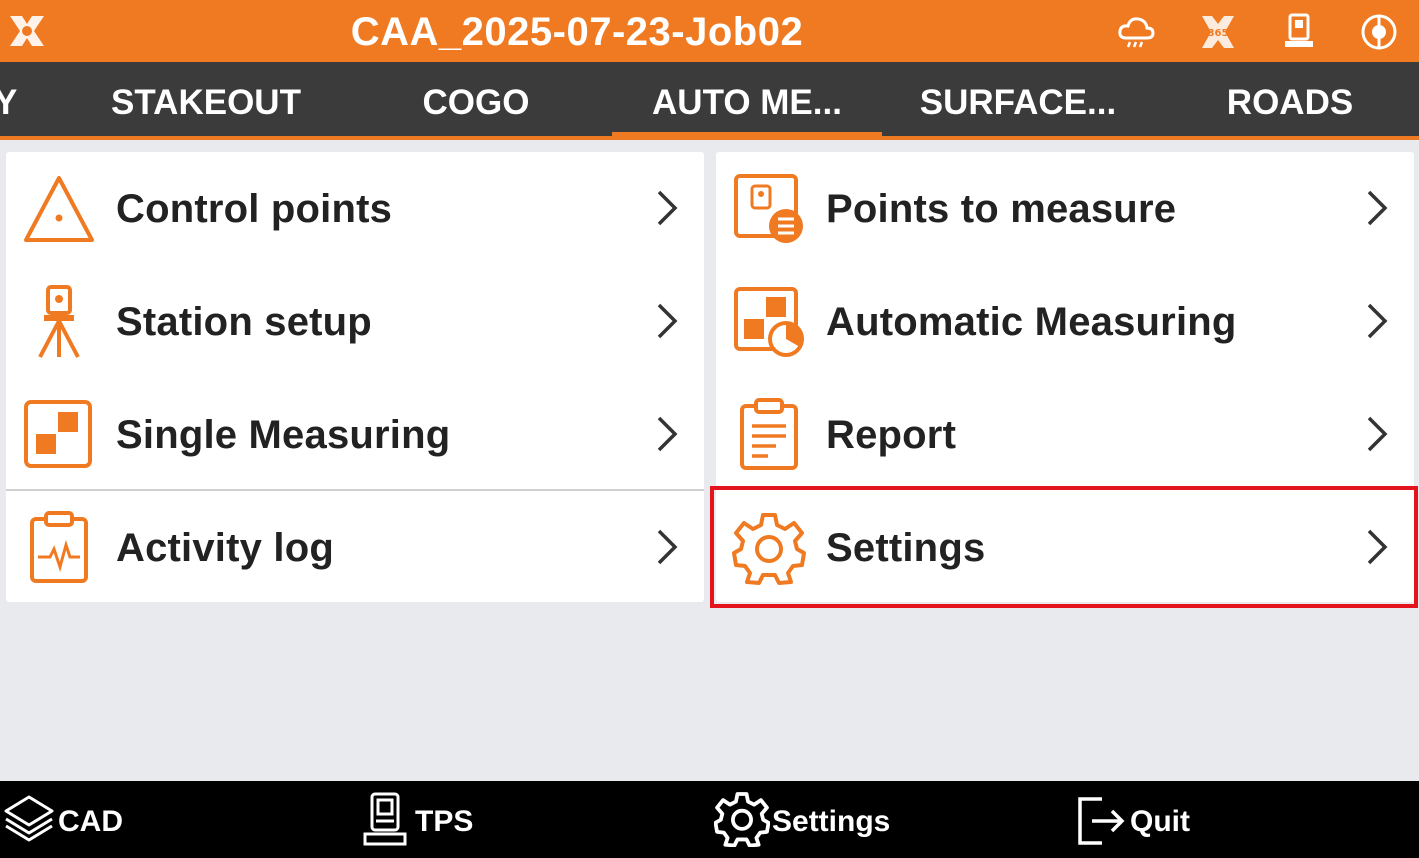 This screenshot has width=1419, height=858. What do you see at coordinates (747, 135) in the screenshot?
I see `active-tab-indicator` at bounding box center [747, 135].